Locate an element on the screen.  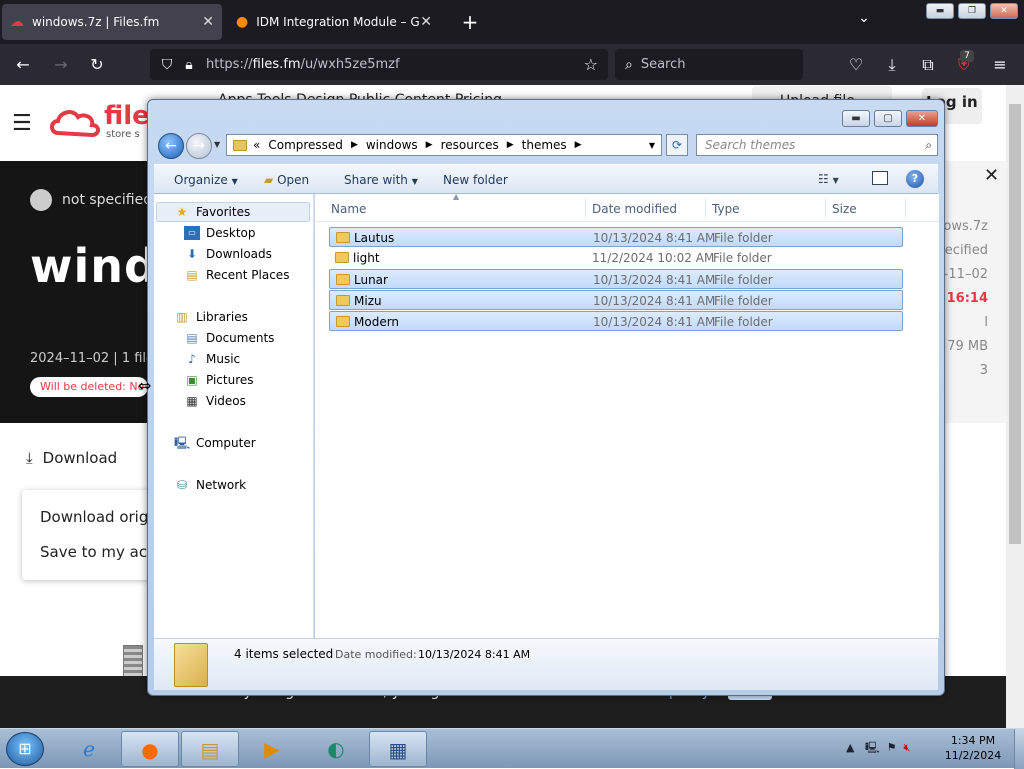
column-type: Type is located at coordinates (726, 209).